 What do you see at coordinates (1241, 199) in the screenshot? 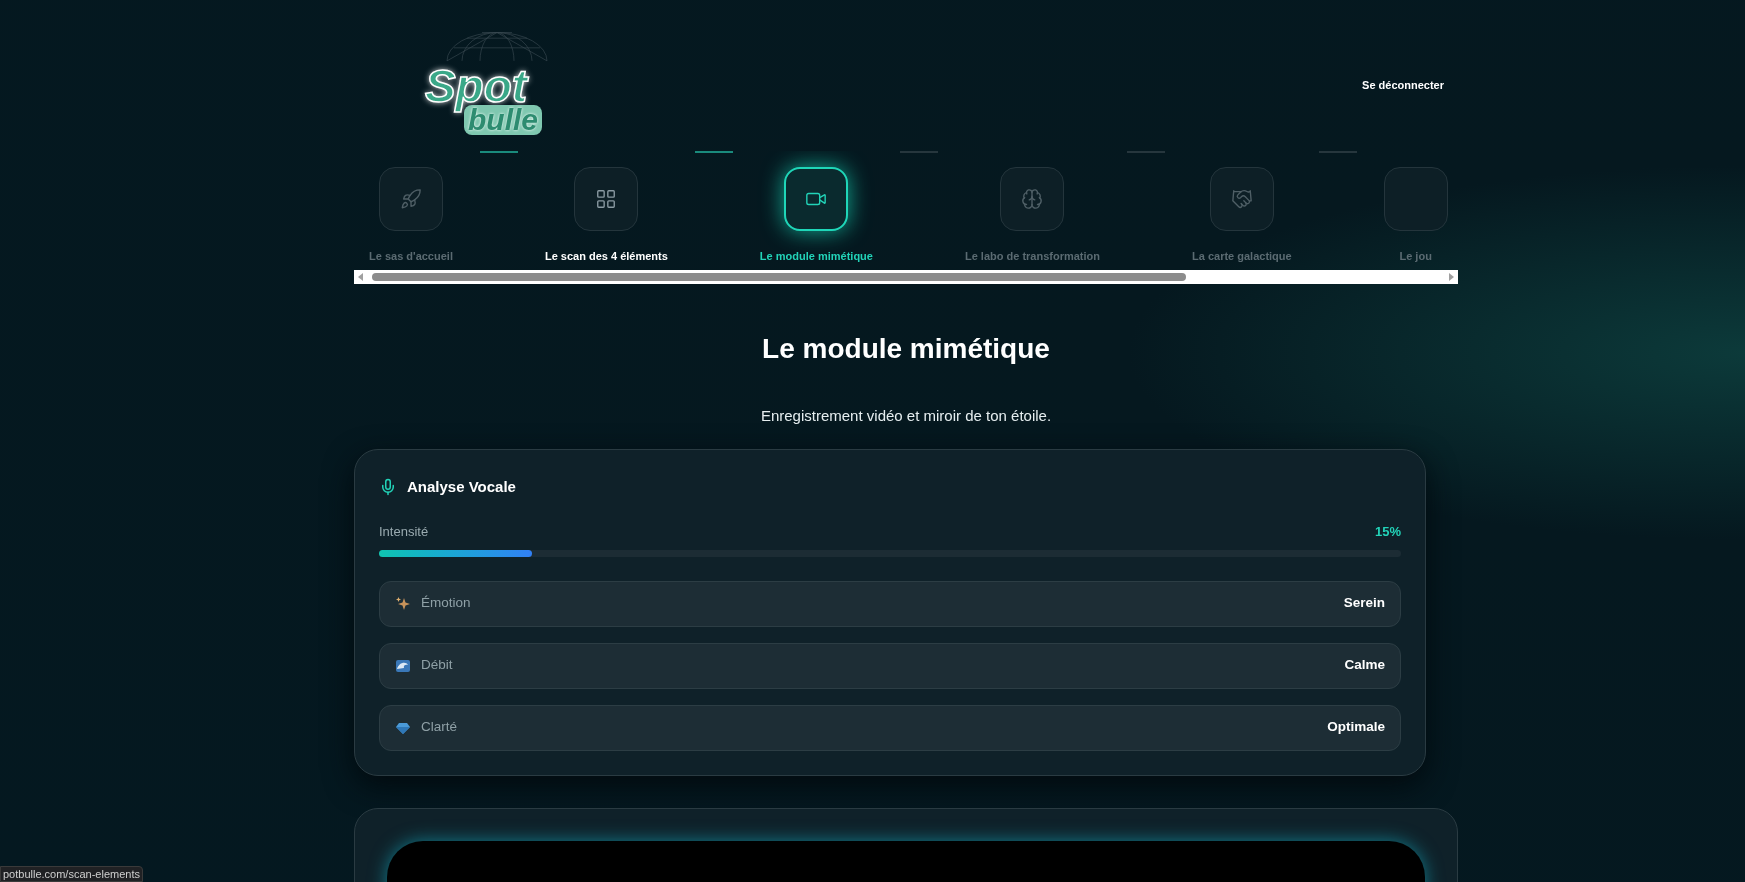
I see `handshake-icon` at bounding box center [1241, 199].